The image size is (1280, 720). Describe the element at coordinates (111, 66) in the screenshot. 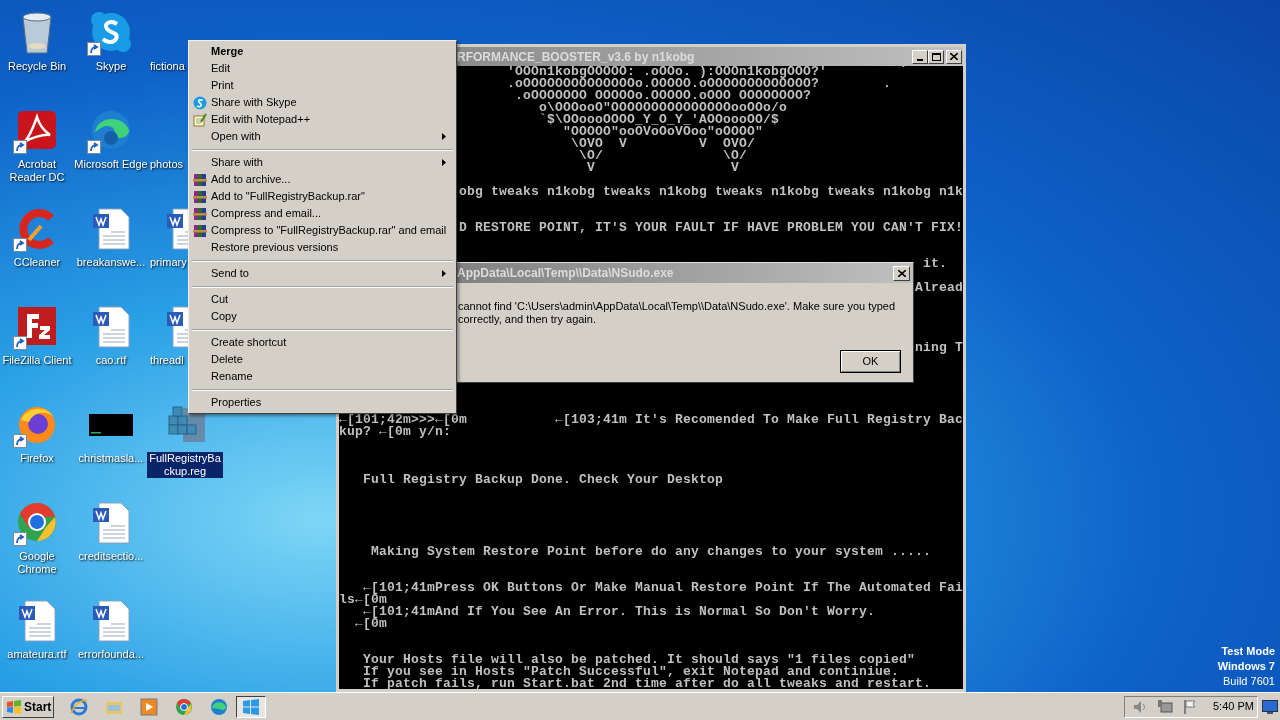

I see `icon-label: Skype` at that location.